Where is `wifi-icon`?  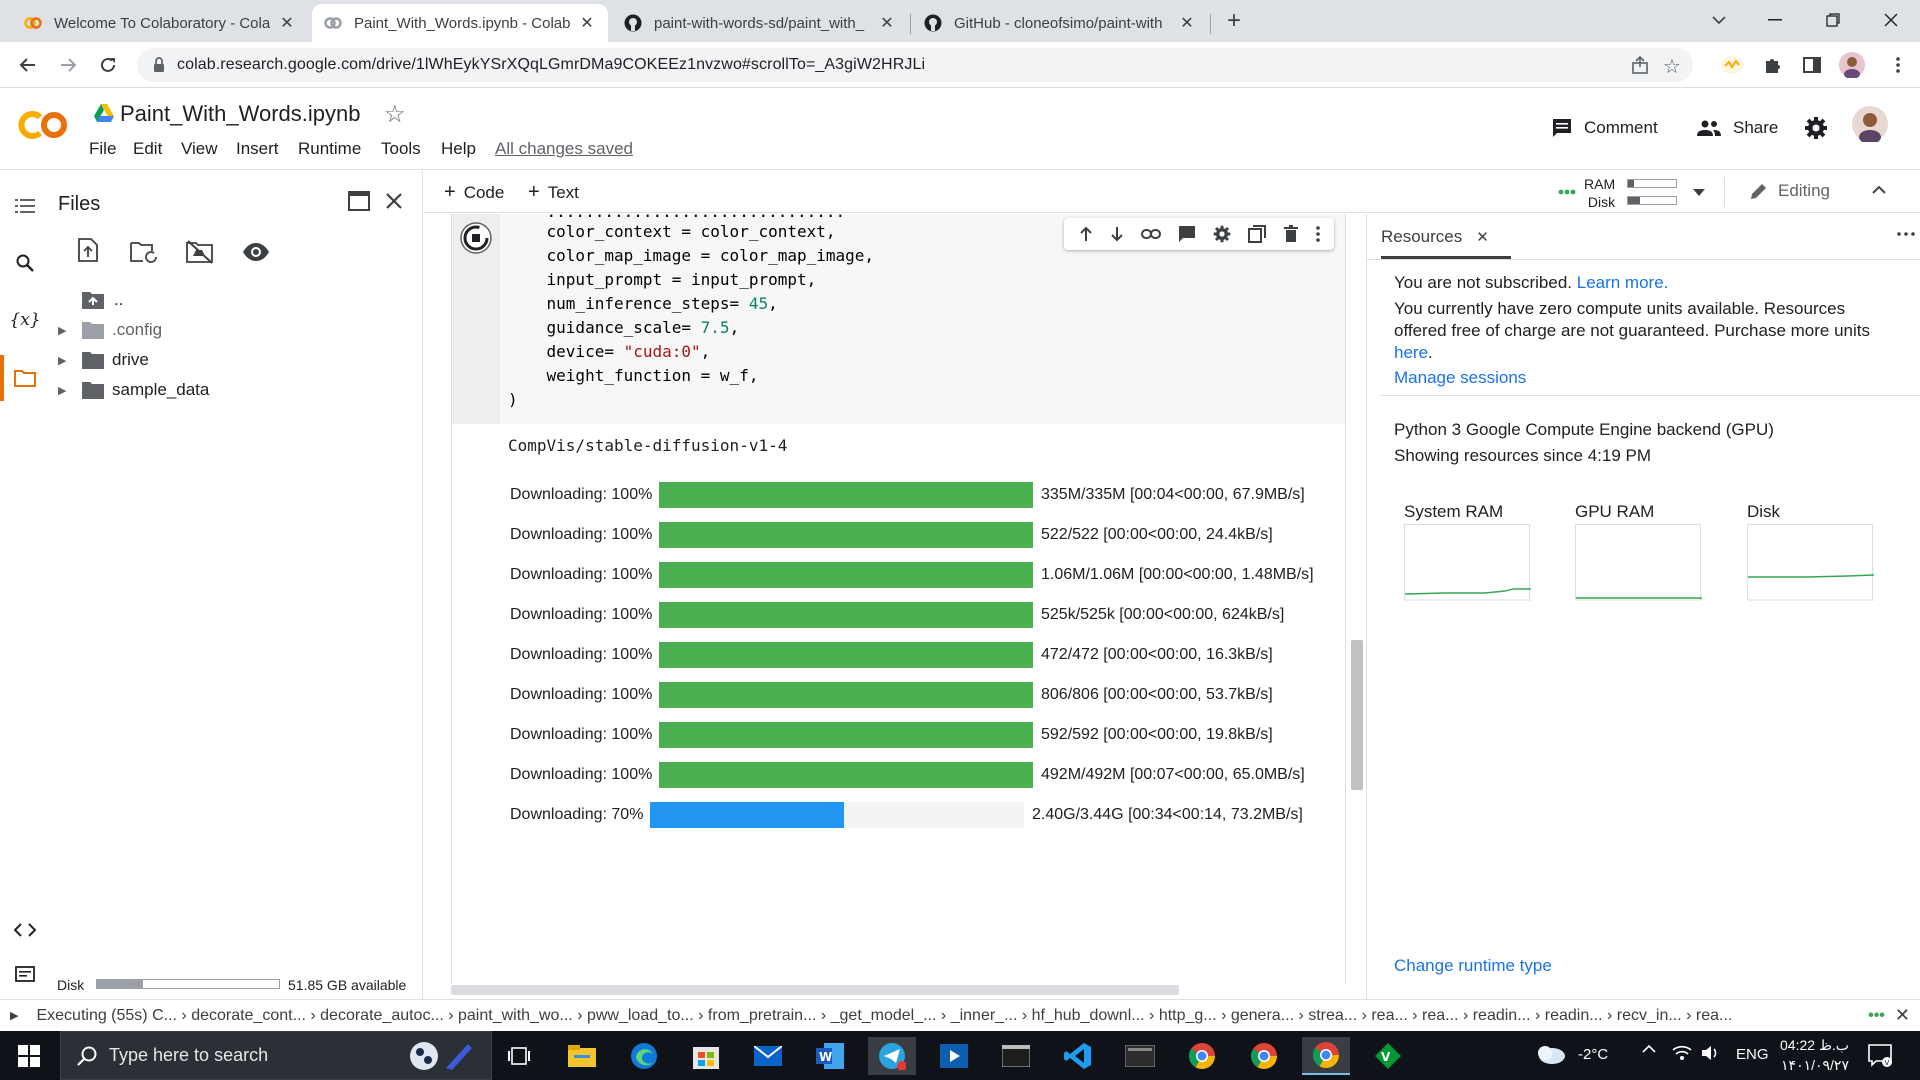
wifi-icon is located at coordinates (1682, 1053).